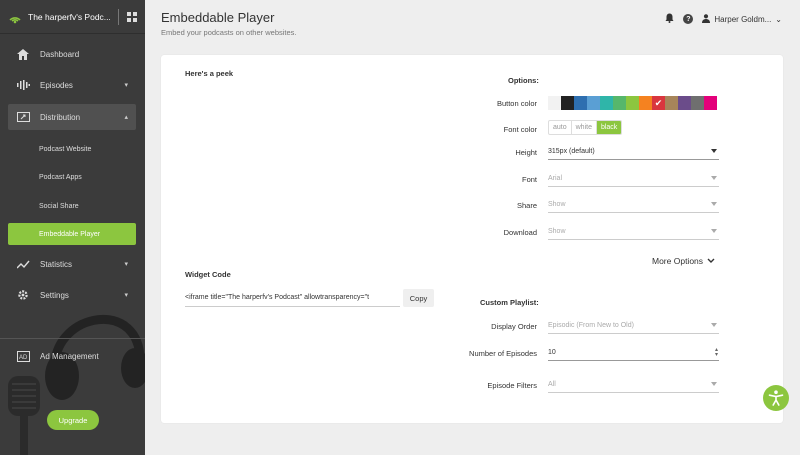 The image size is (800, 455). Describe the element at coordinates (526, 152) in the screenshot. I see `height-label: Height` at that location.